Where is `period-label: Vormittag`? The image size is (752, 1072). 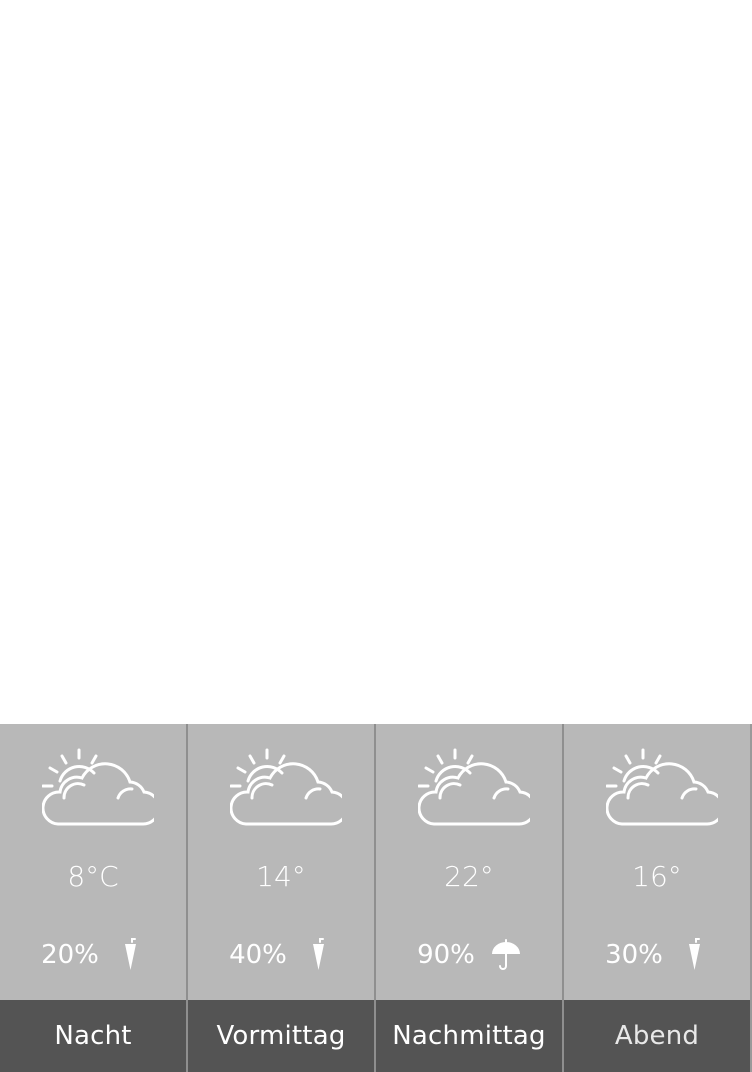
period-label: Vormittag is located at coordinates (281, 1036).